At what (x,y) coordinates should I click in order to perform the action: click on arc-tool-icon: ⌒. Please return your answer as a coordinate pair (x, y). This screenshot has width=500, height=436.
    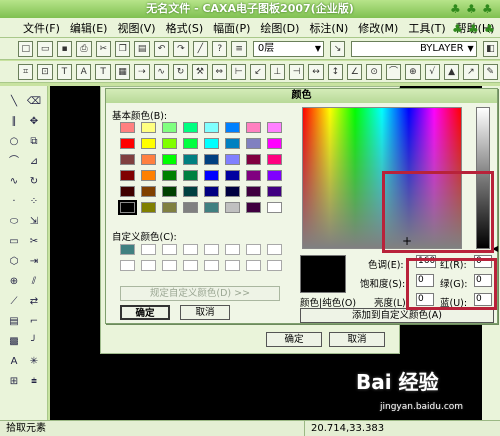
    Looking at the image, I should click on (14, 162).